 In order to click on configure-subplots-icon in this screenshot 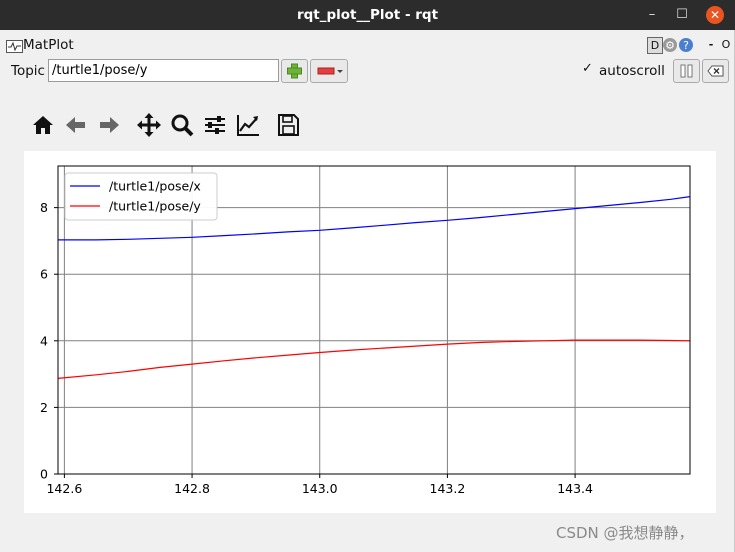, I will do `click(215, 125)`.